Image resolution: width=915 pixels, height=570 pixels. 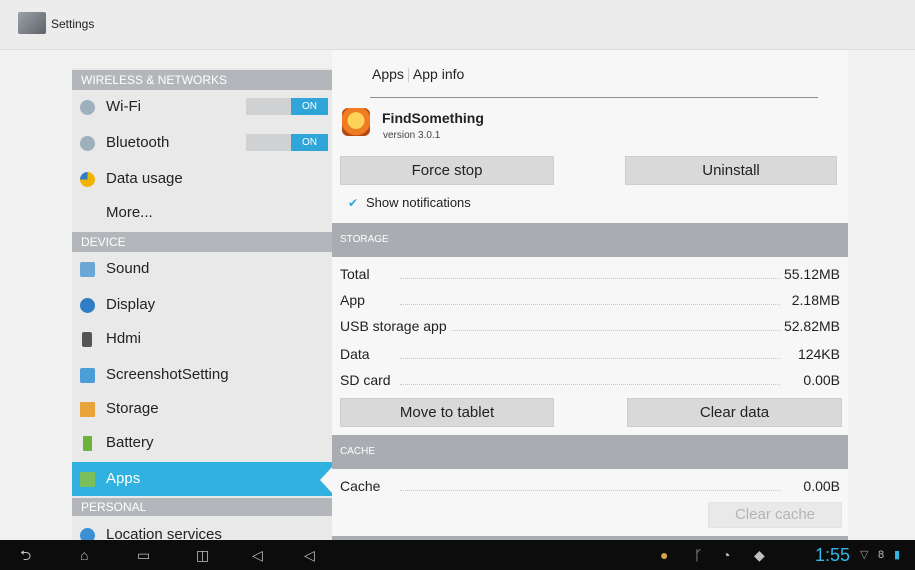 What do you see at coordinates (202, 409) in the screenshot?
I see `sidebar-item-storage: Storage` at bounding box center [202, 409].